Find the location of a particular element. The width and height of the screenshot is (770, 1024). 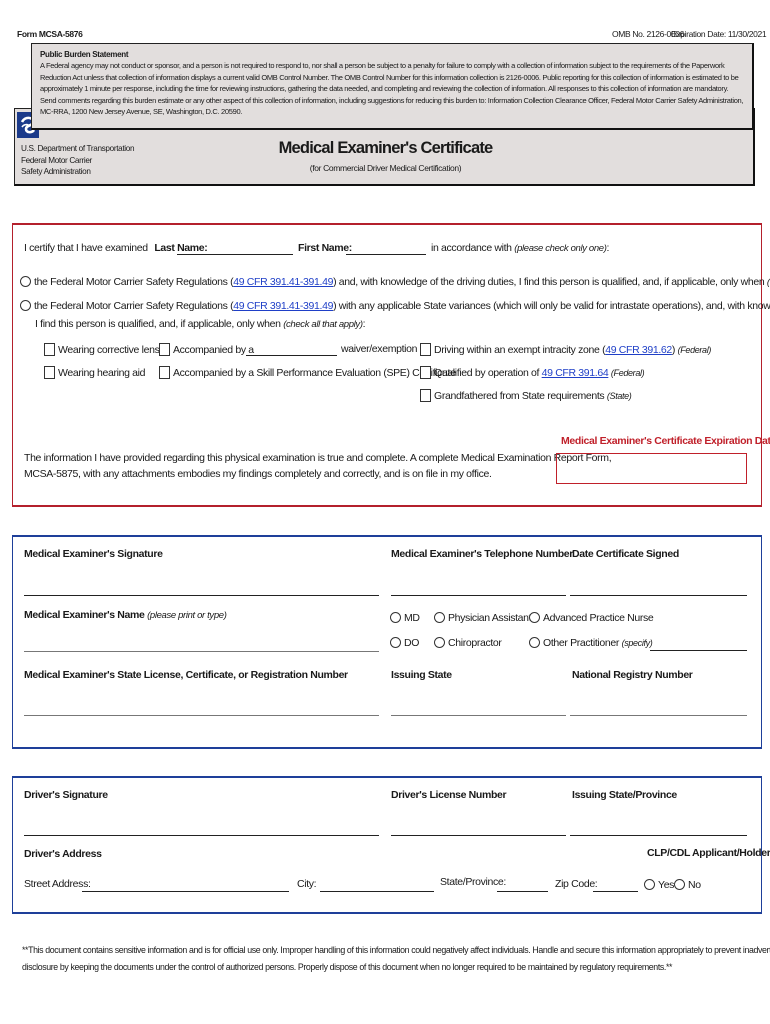

colon: : is located at coordinates (608, 248).